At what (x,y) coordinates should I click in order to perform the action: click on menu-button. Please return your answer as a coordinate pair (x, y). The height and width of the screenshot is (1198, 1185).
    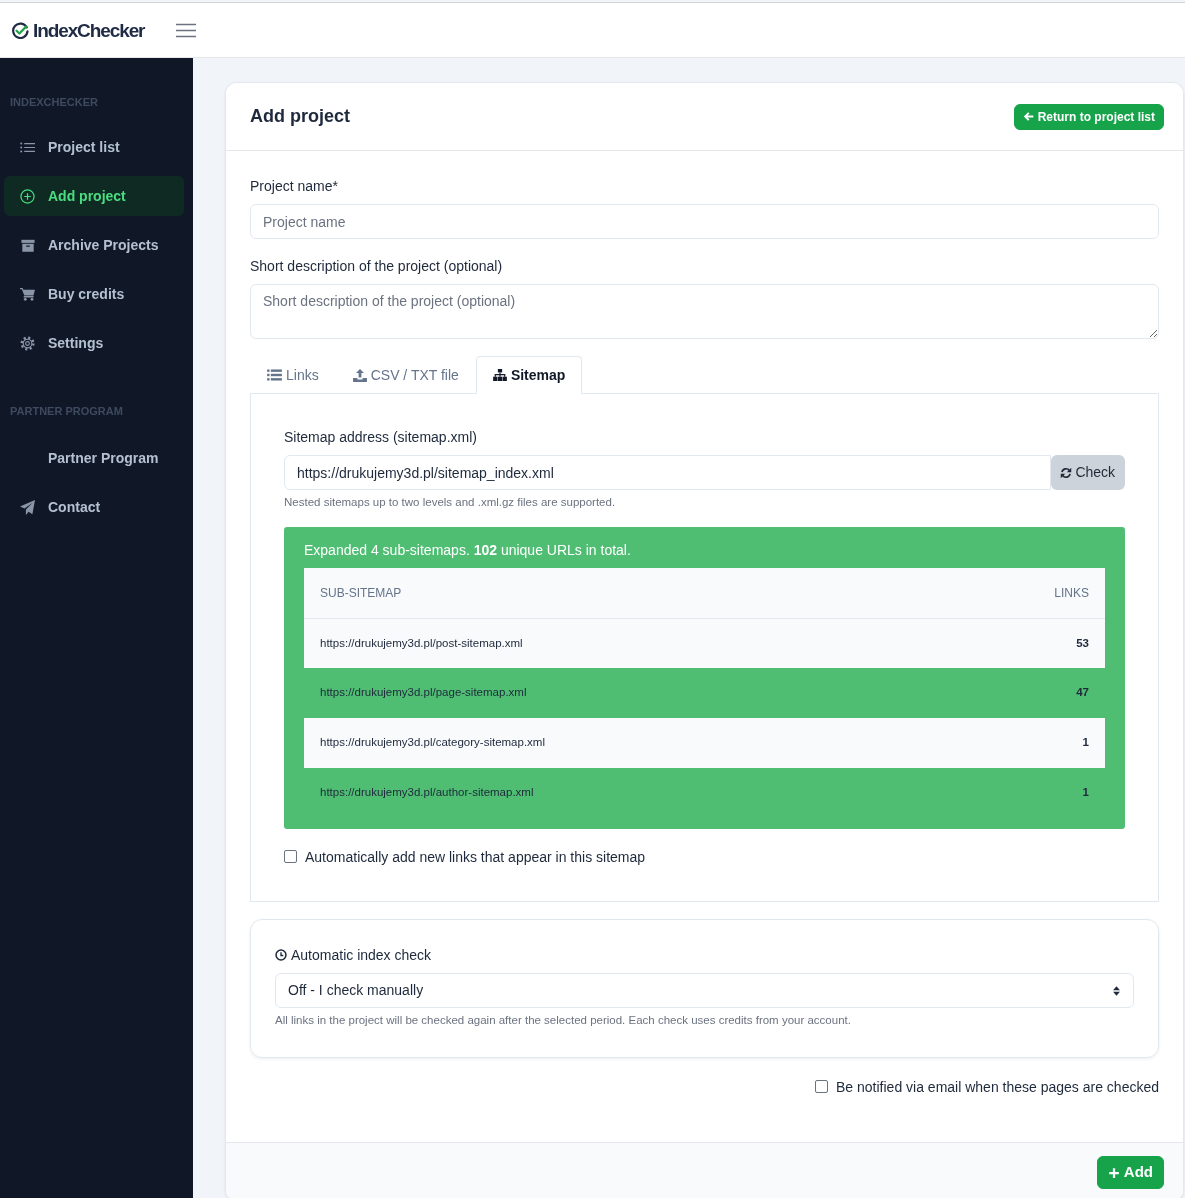
    Looking at the image, I should click on (186, 30).